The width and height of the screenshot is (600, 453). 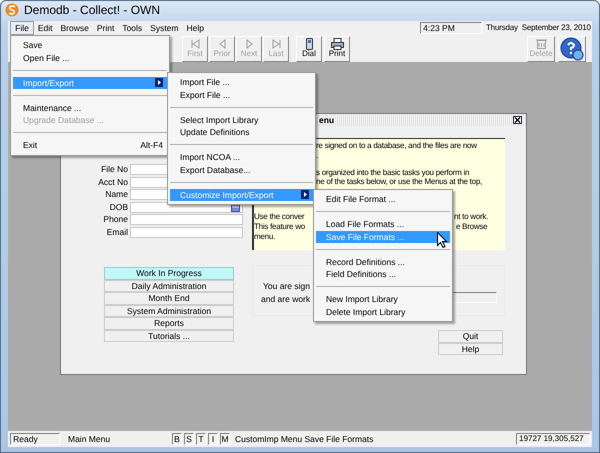 What do you see at coordinates (399, 181) in the screenshot?
I see `info-text: ne of the tasks below, or use the Menus at the top,` at bounding box center [399, 181].